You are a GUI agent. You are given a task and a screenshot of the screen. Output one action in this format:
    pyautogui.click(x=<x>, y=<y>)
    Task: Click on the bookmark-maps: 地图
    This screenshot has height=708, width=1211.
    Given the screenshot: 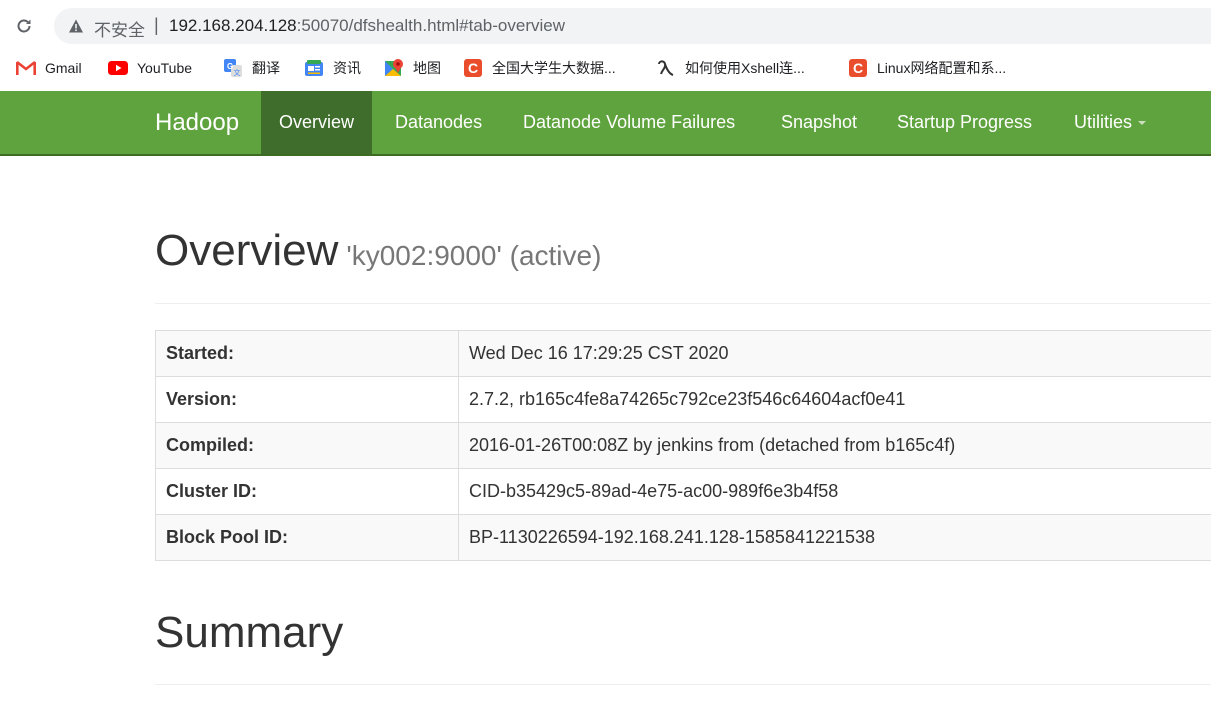 What is the action you would take?
    pyautogui.click(x=412, y=68)
    